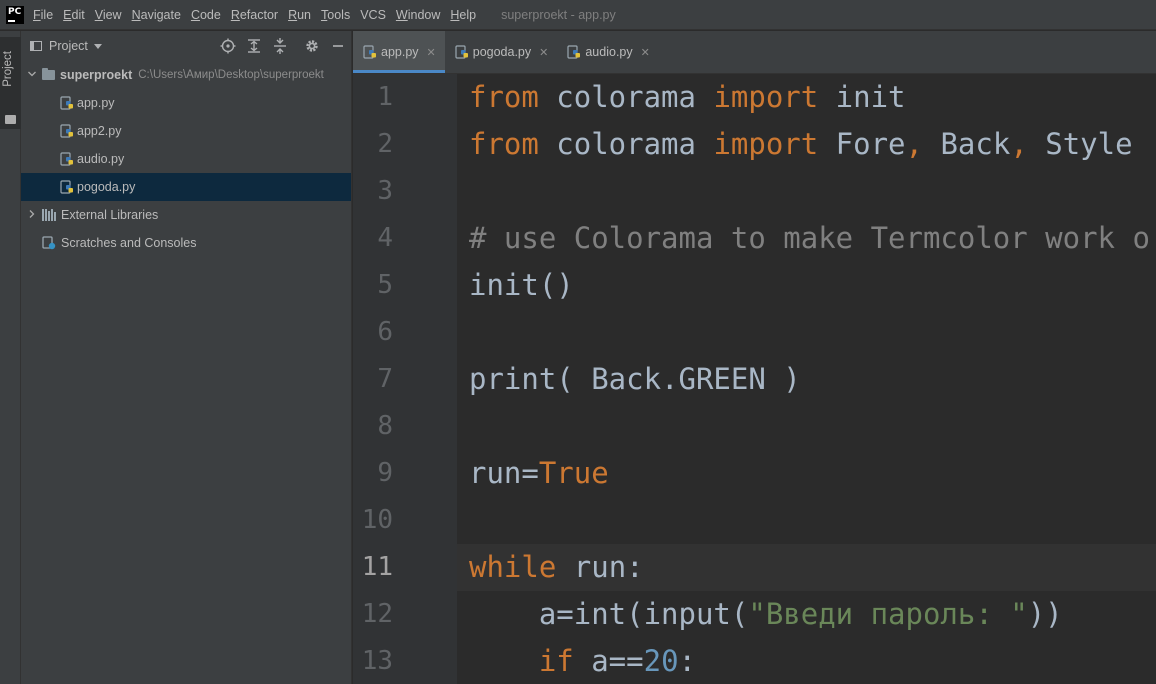  Describe the element at coordinates (195, 14) in the screenshot. I see `menu-mnemonic: C` at that location.